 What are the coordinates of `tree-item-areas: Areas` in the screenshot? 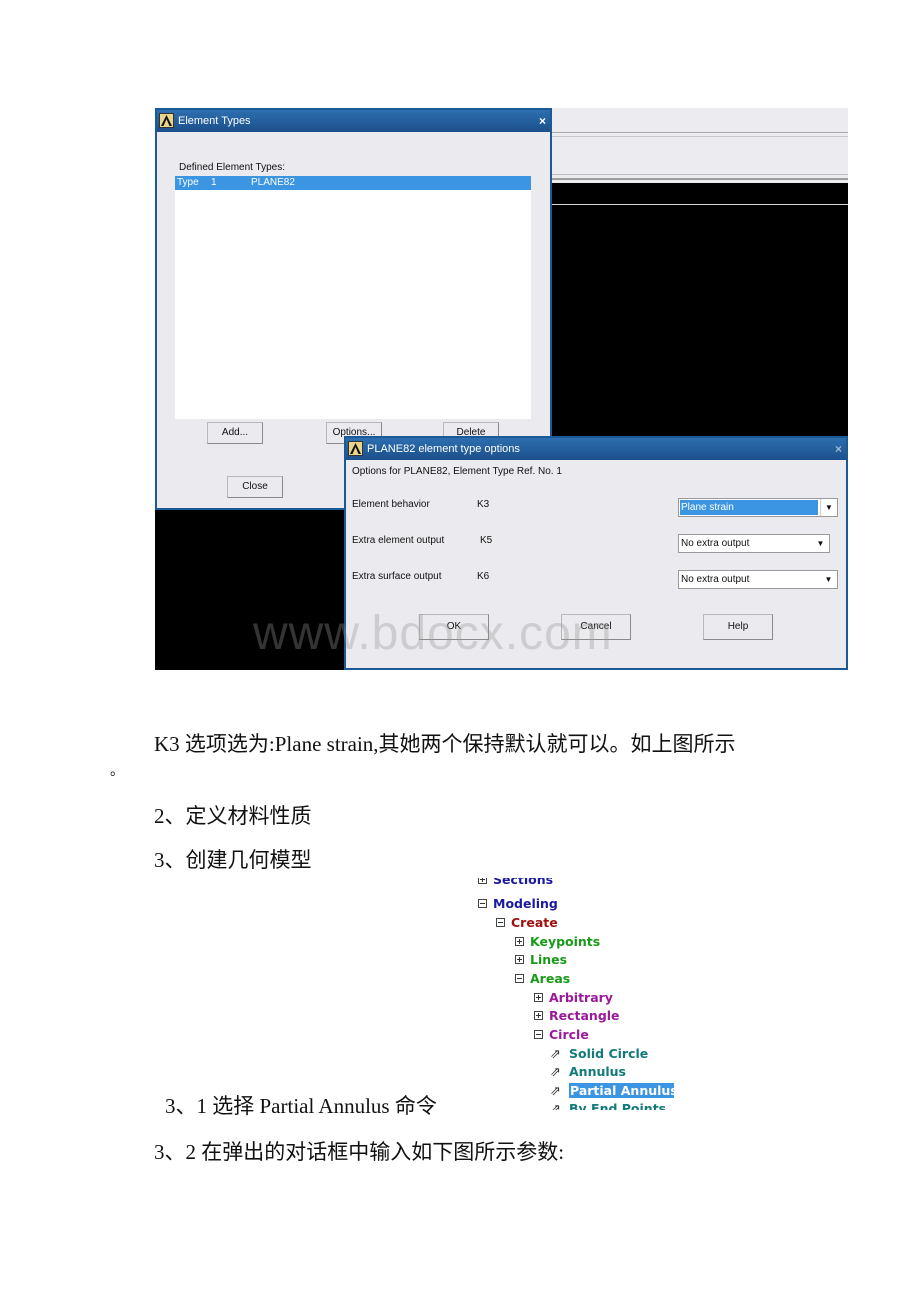 It's located at (542, 979).